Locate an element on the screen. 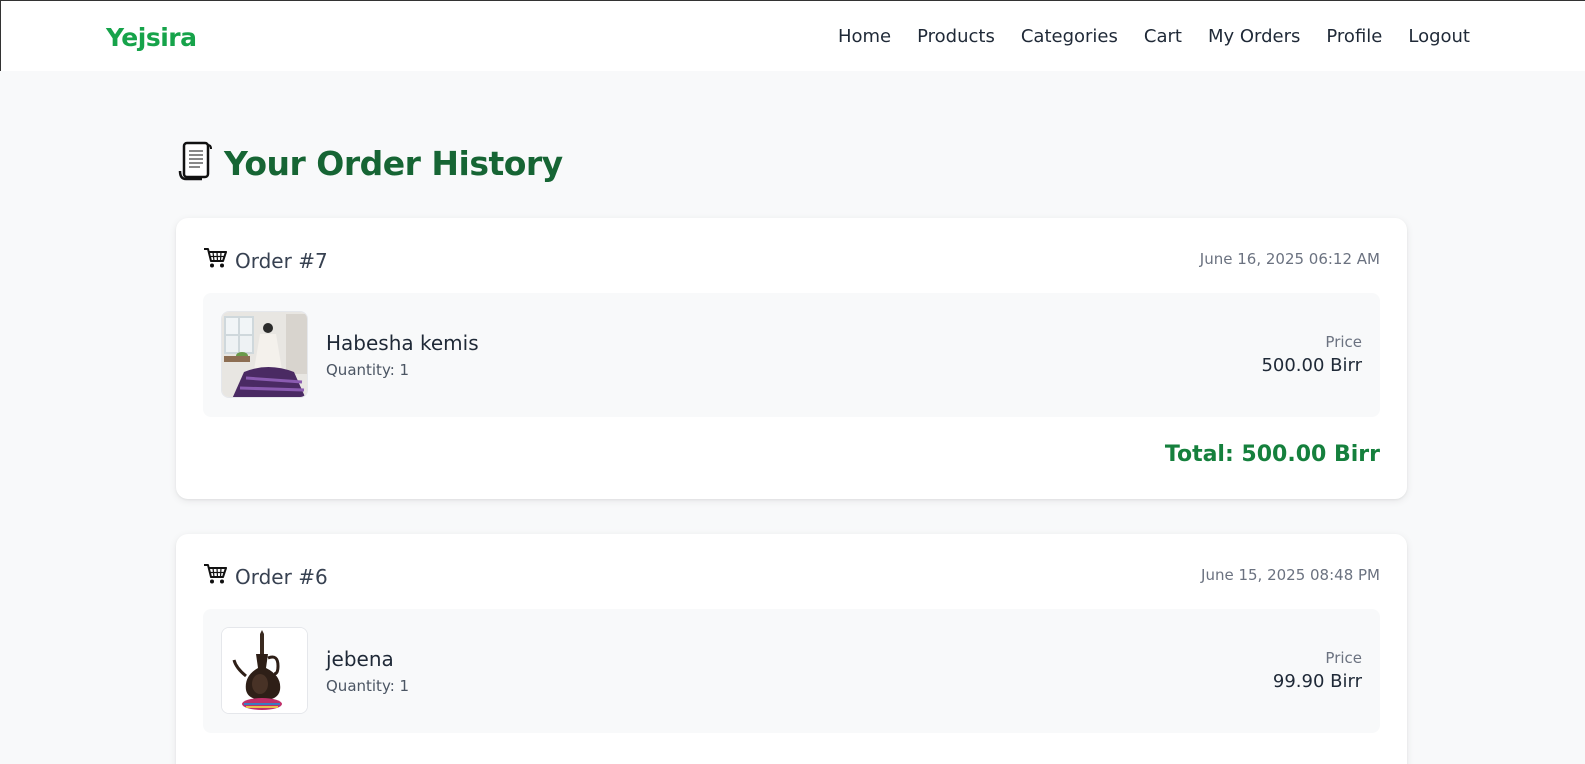  order-total: Total: 500.00 Birr is located at coordinates (1272, 454).